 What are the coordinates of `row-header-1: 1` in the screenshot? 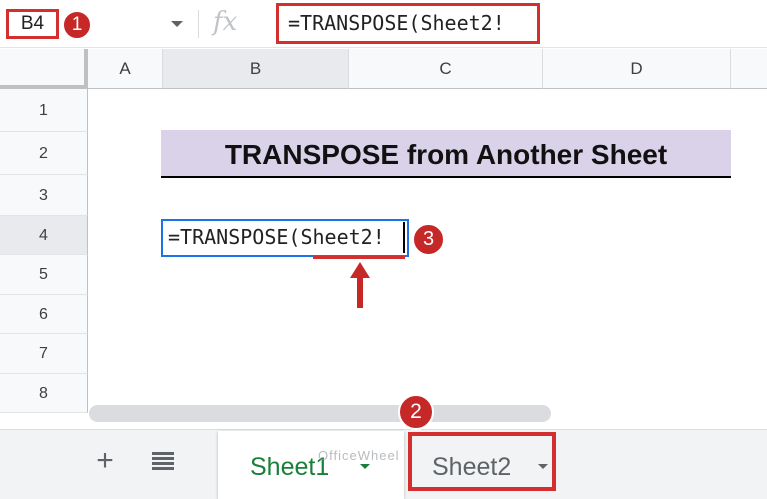 It's located at (44, 110).